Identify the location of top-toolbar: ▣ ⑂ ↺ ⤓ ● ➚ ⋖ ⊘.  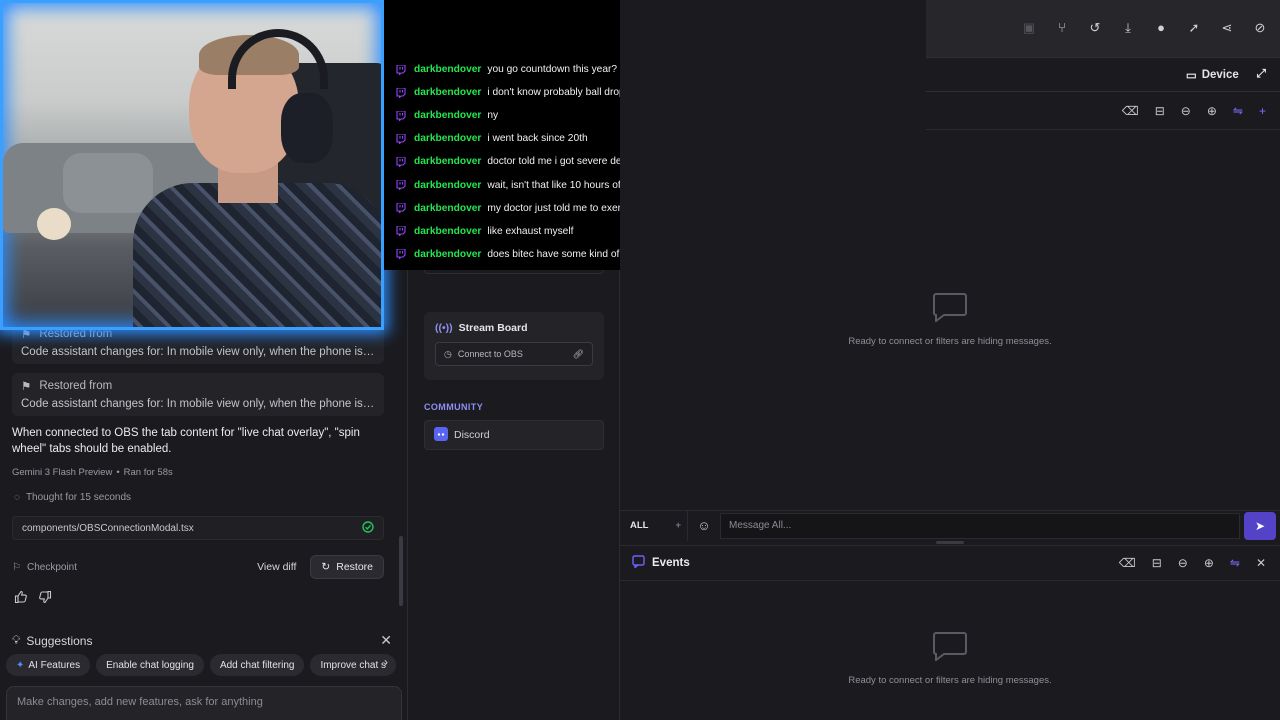
(1103, 29).